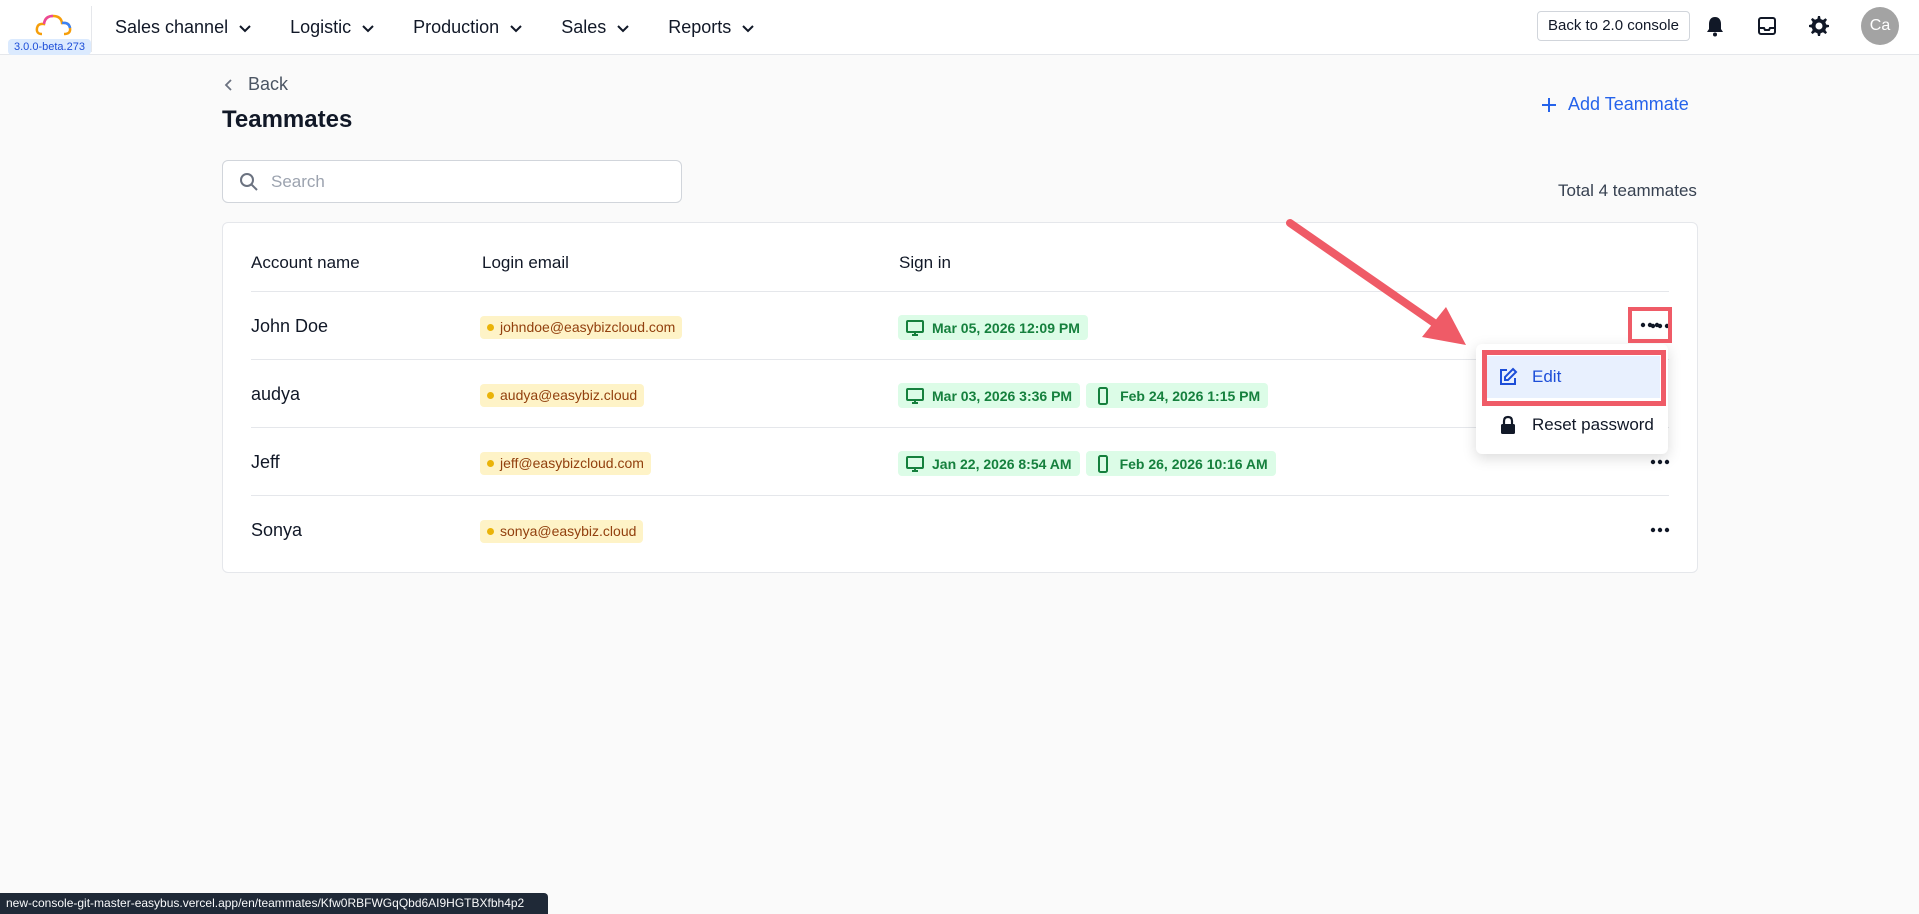 This screenshot has height=914, width=1919. What do you see at coordinates (562, 395) in the screenshot?
I see `email-tag: audya@easybiz.cloud` at bounding box center [562, 395].